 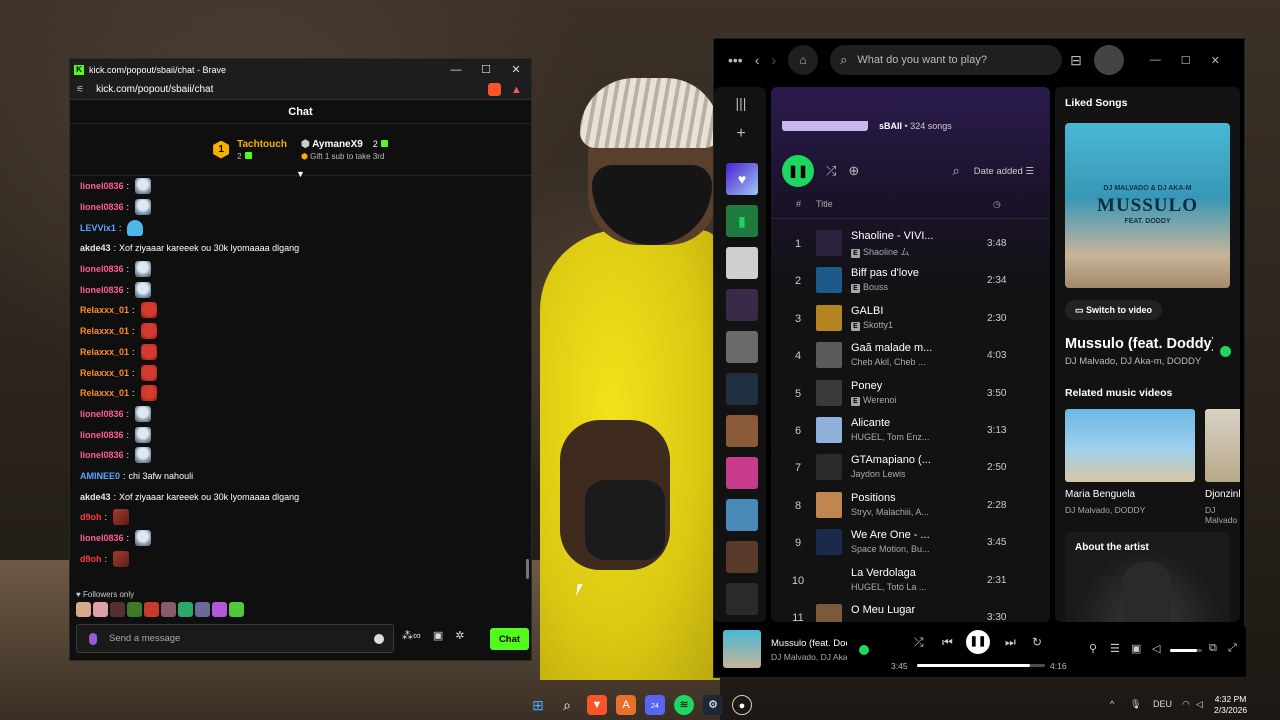 I want to click on track-title: Biff pas d'love, so click(x=898, y=273).